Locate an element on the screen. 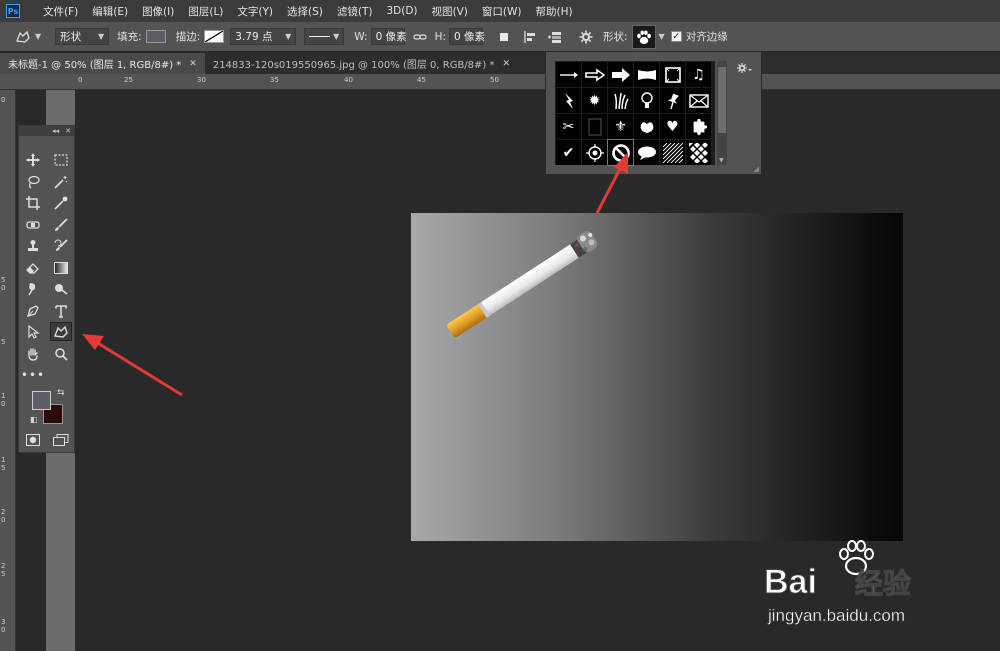 This screenshot has width=1000, height=651. baidu-url-text: jingyan.baidu.com is located at coordinates (837, 615).